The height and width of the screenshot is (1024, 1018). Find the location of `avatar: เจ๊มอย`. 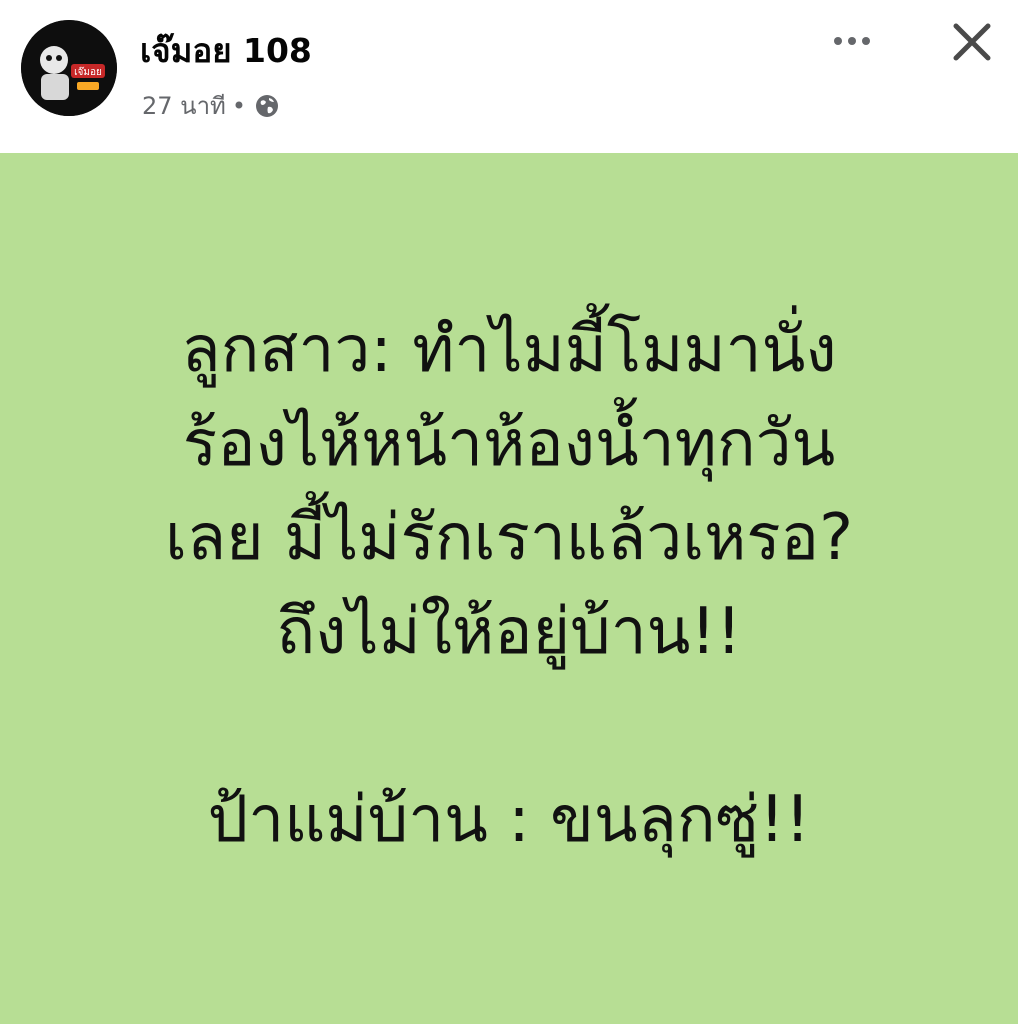

avatar: เจ๊มอย is located at coordinates (69, 68).